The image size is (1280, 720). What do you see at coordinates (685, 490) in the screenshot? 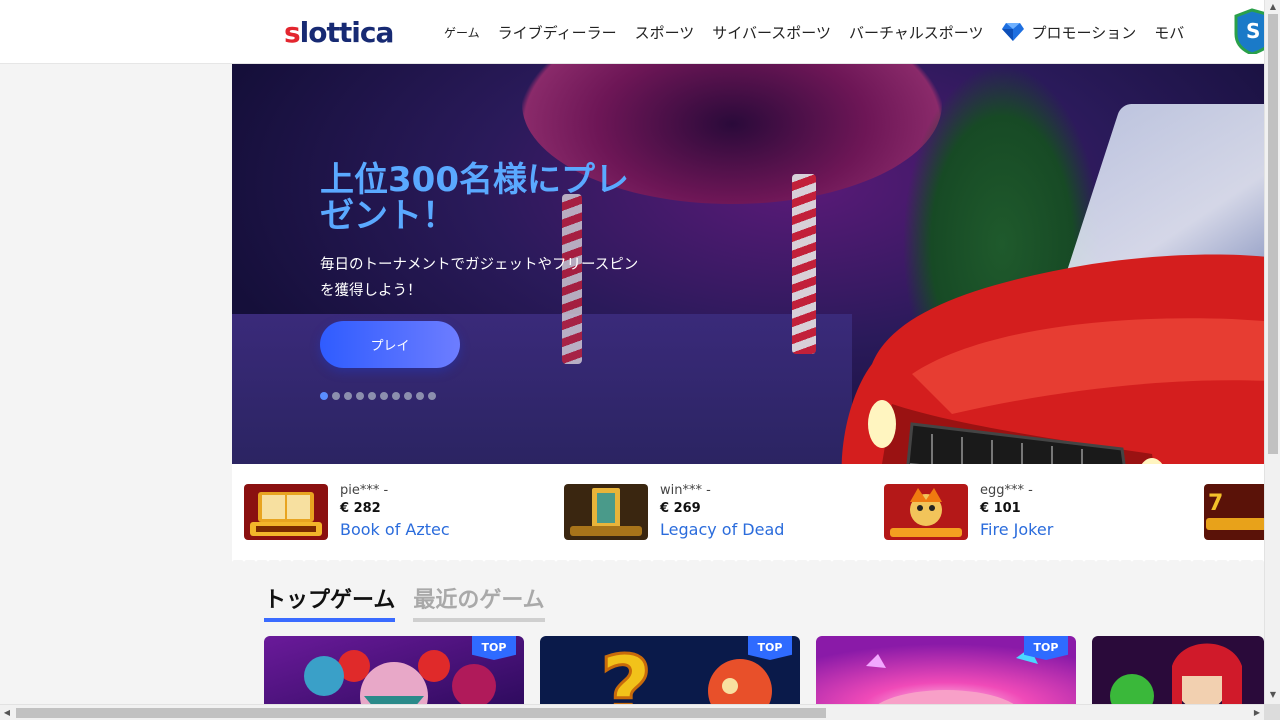
I see `winner-username: win*** -` at bounding box center [685, 490].